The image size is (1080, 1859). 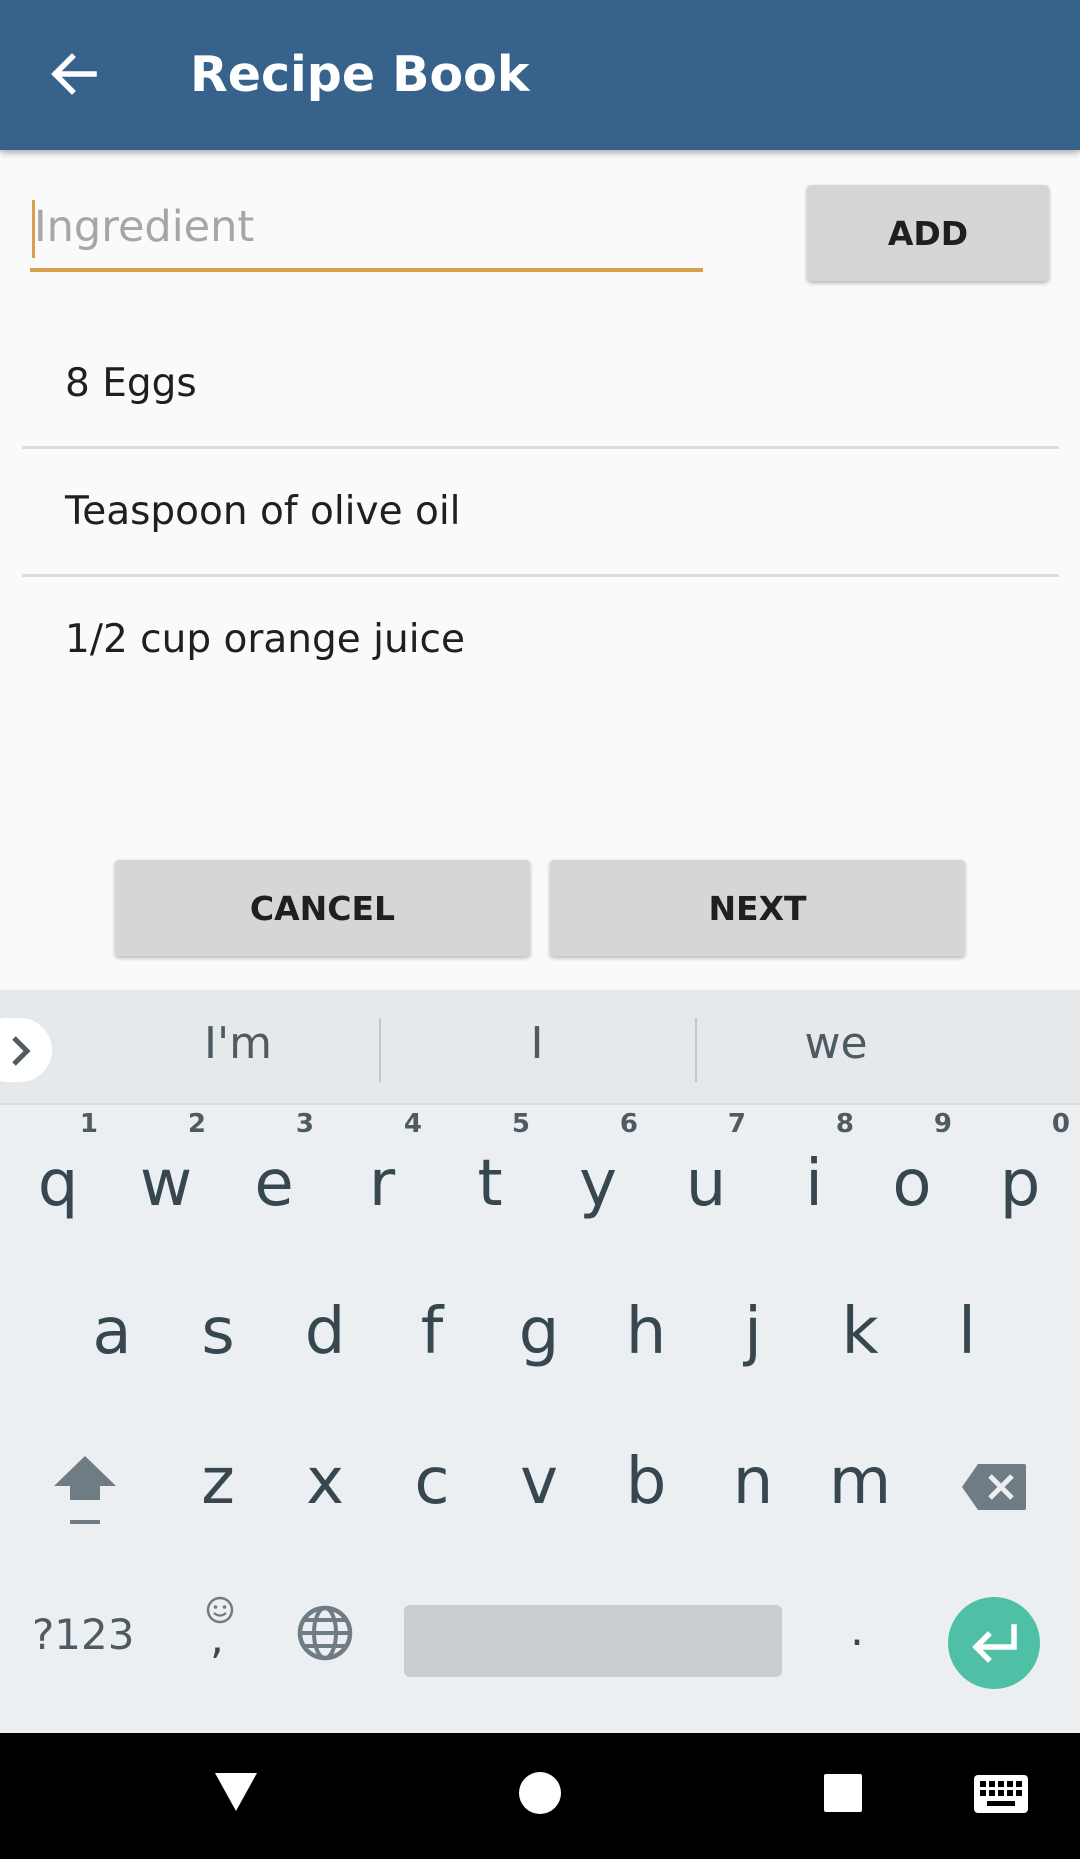 I want to click on key-label: w, so click(x=166, y=1184).